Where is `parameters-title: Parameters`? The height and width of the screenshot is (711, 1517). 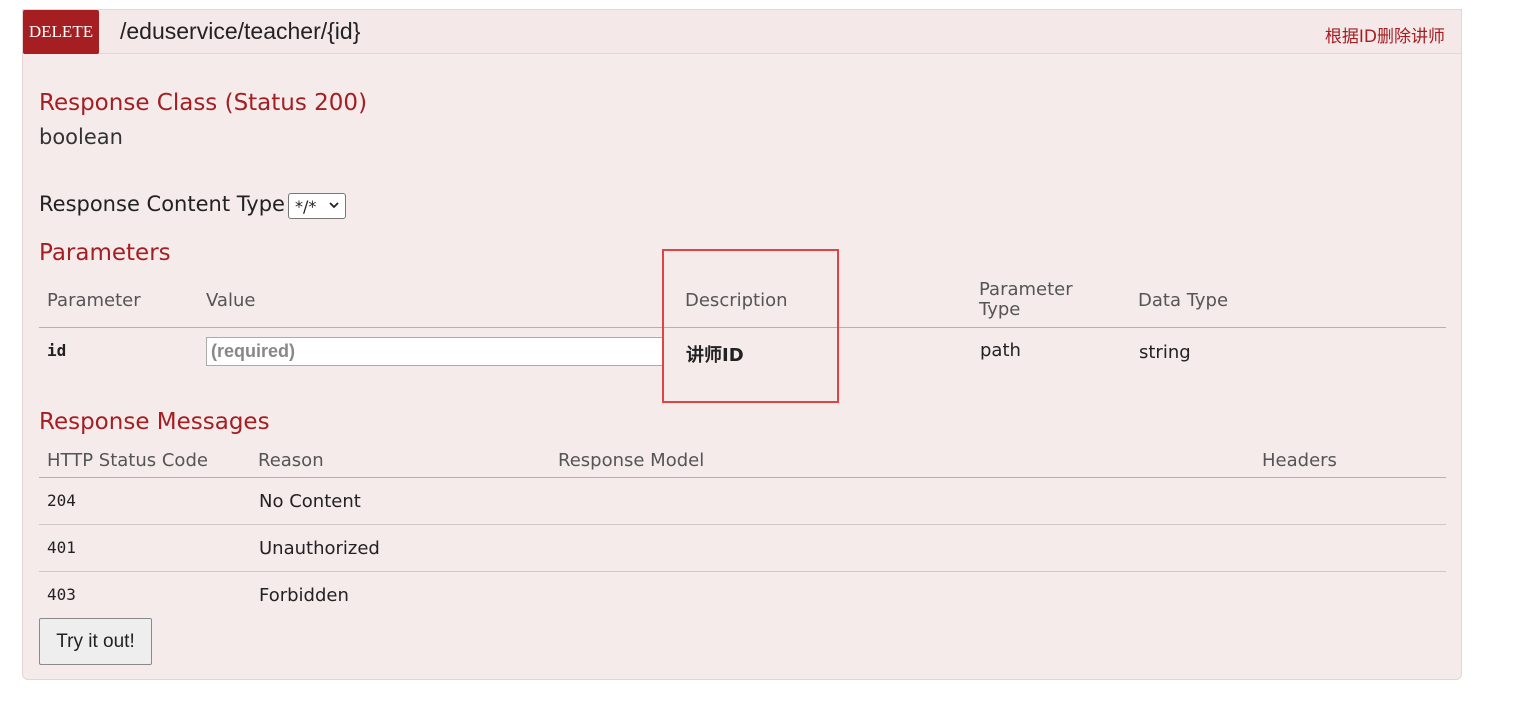 parameters-title: Parameters is located at coordinates (105, 253).